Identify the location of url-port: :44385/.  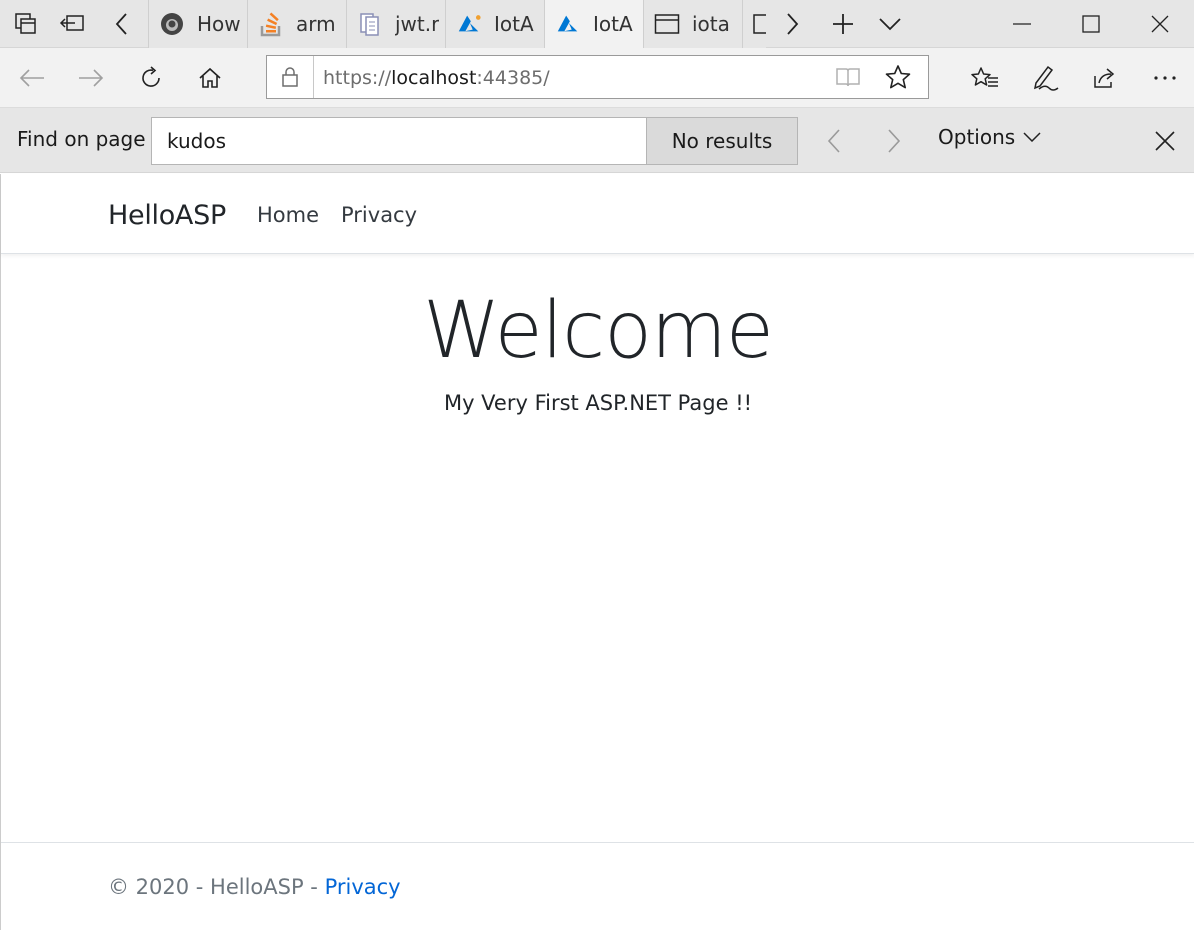
(513, 78).